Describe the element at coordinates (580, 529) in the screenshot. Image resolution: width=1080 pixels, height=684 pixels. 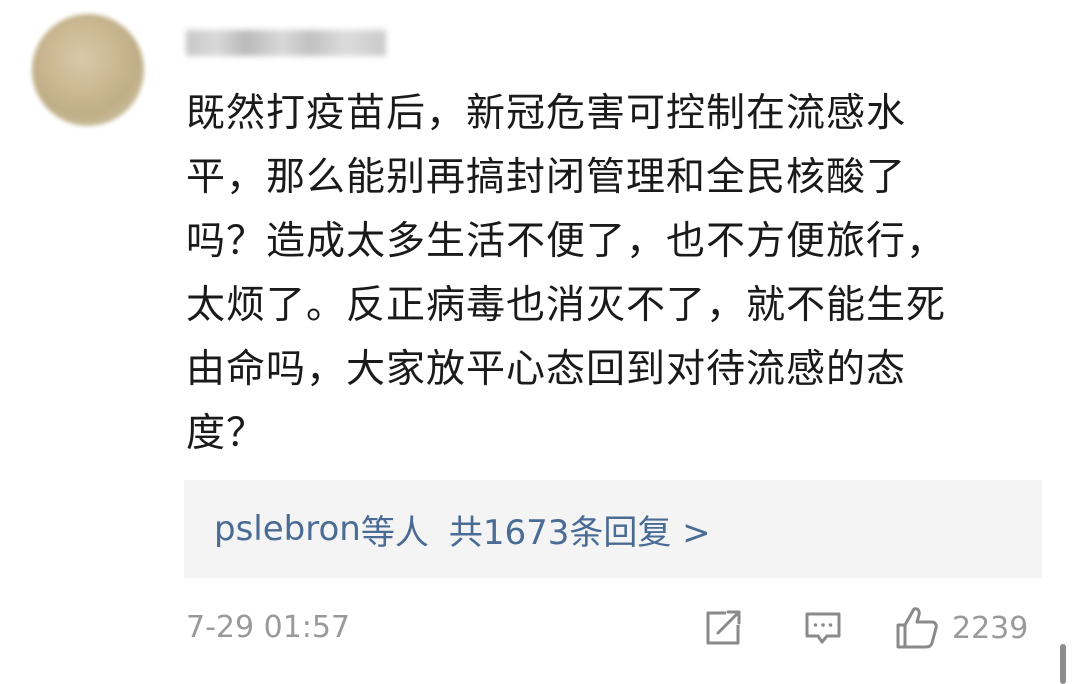
I see `reply-count-link: 共1673条回复 >` at that location.